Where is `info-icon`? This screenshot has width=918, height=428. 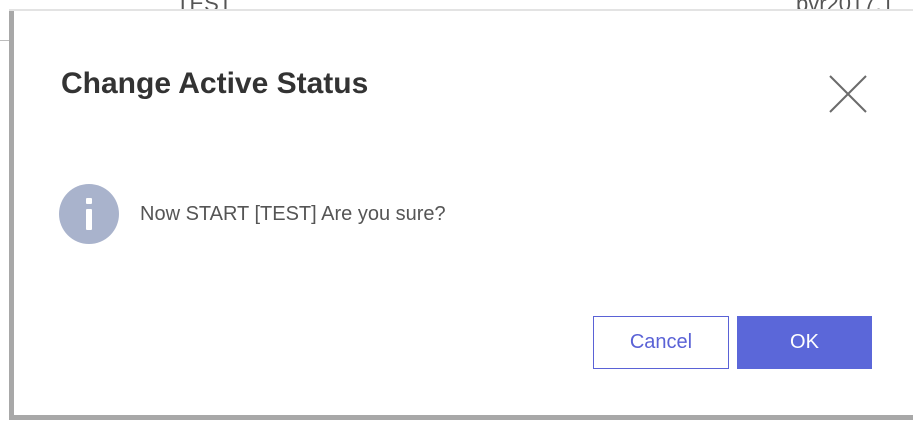 info-icon is located at coordinates (89, 214).